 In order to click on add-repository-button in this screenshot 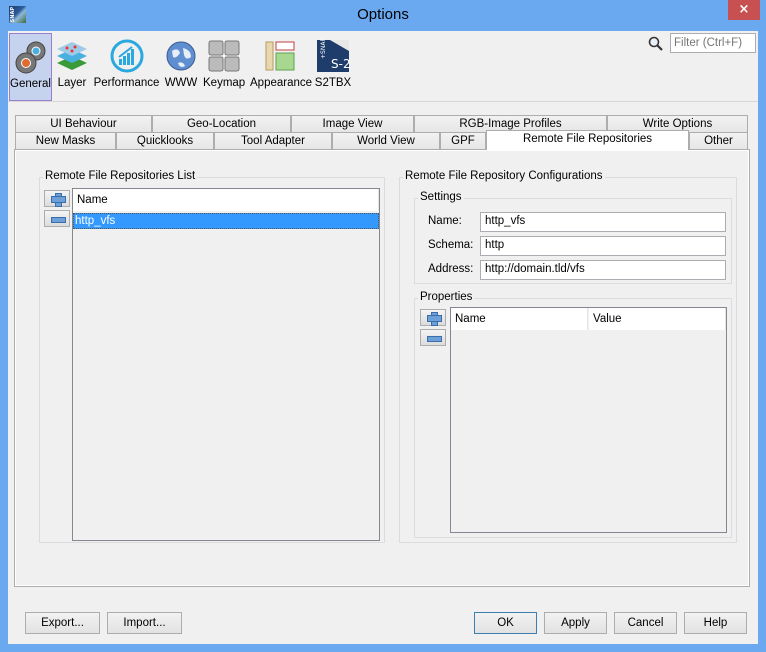, I will do `click(57, 198)`.